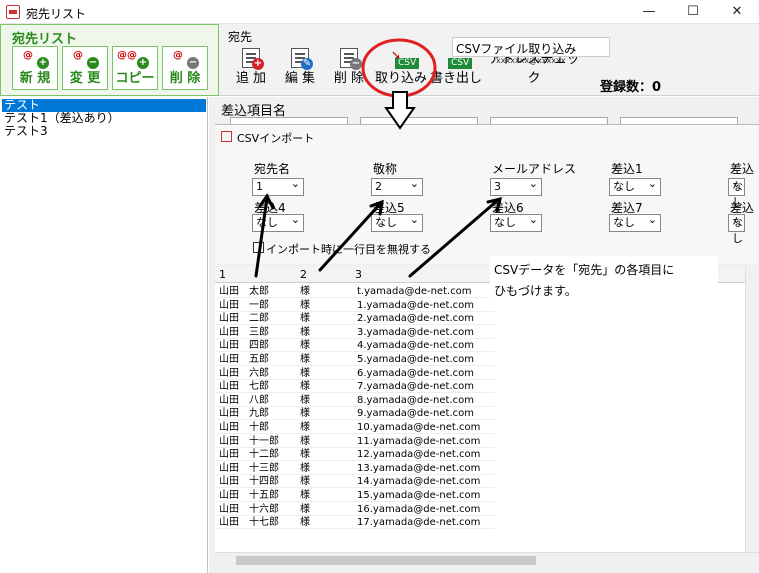  I want to click on table-cell: 山田 三郎, so click(244, 332).